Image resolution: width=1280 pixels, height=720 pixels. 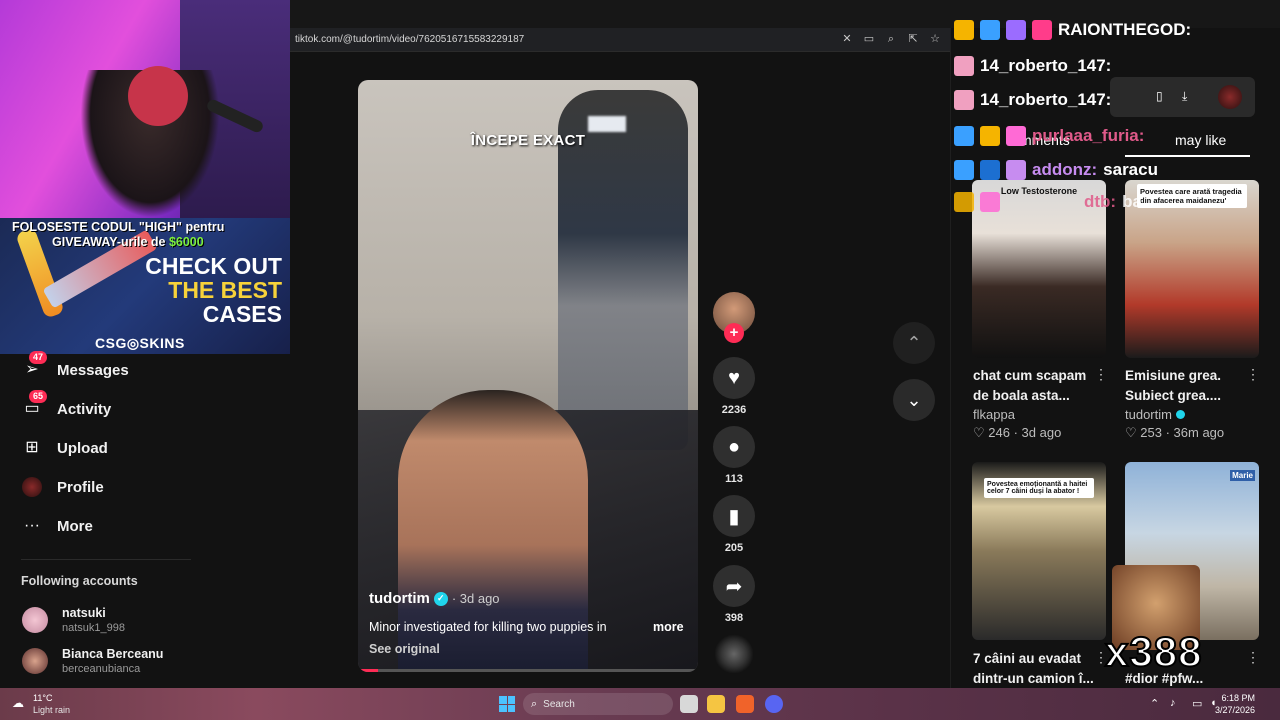 I want to click on sound-disc-icon, so click(x=734, y=654).